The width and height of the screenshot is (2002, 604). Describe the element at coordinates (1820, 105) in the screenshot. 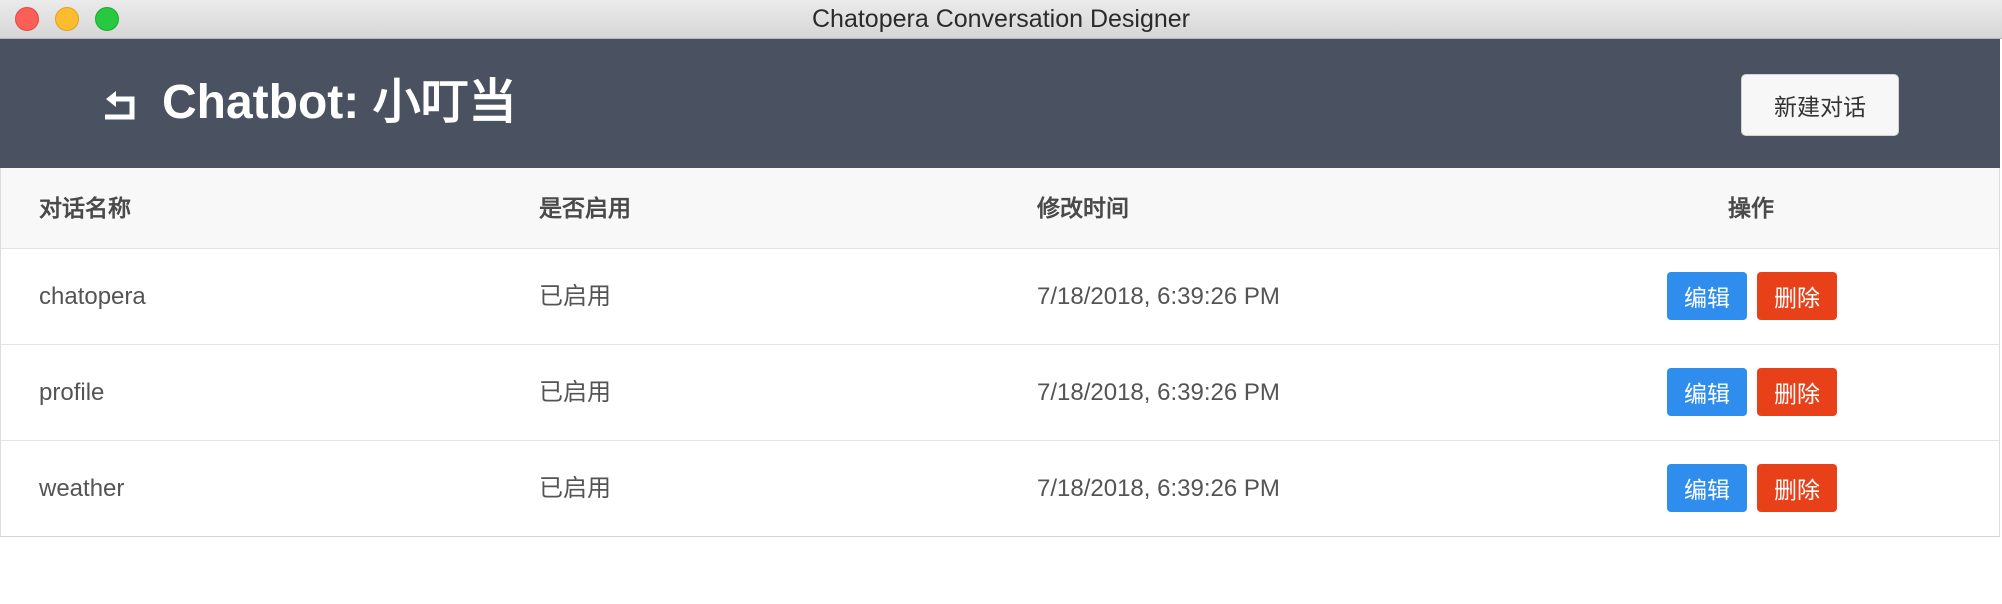

I see `new-conversation-button: 新建对话` at that location.